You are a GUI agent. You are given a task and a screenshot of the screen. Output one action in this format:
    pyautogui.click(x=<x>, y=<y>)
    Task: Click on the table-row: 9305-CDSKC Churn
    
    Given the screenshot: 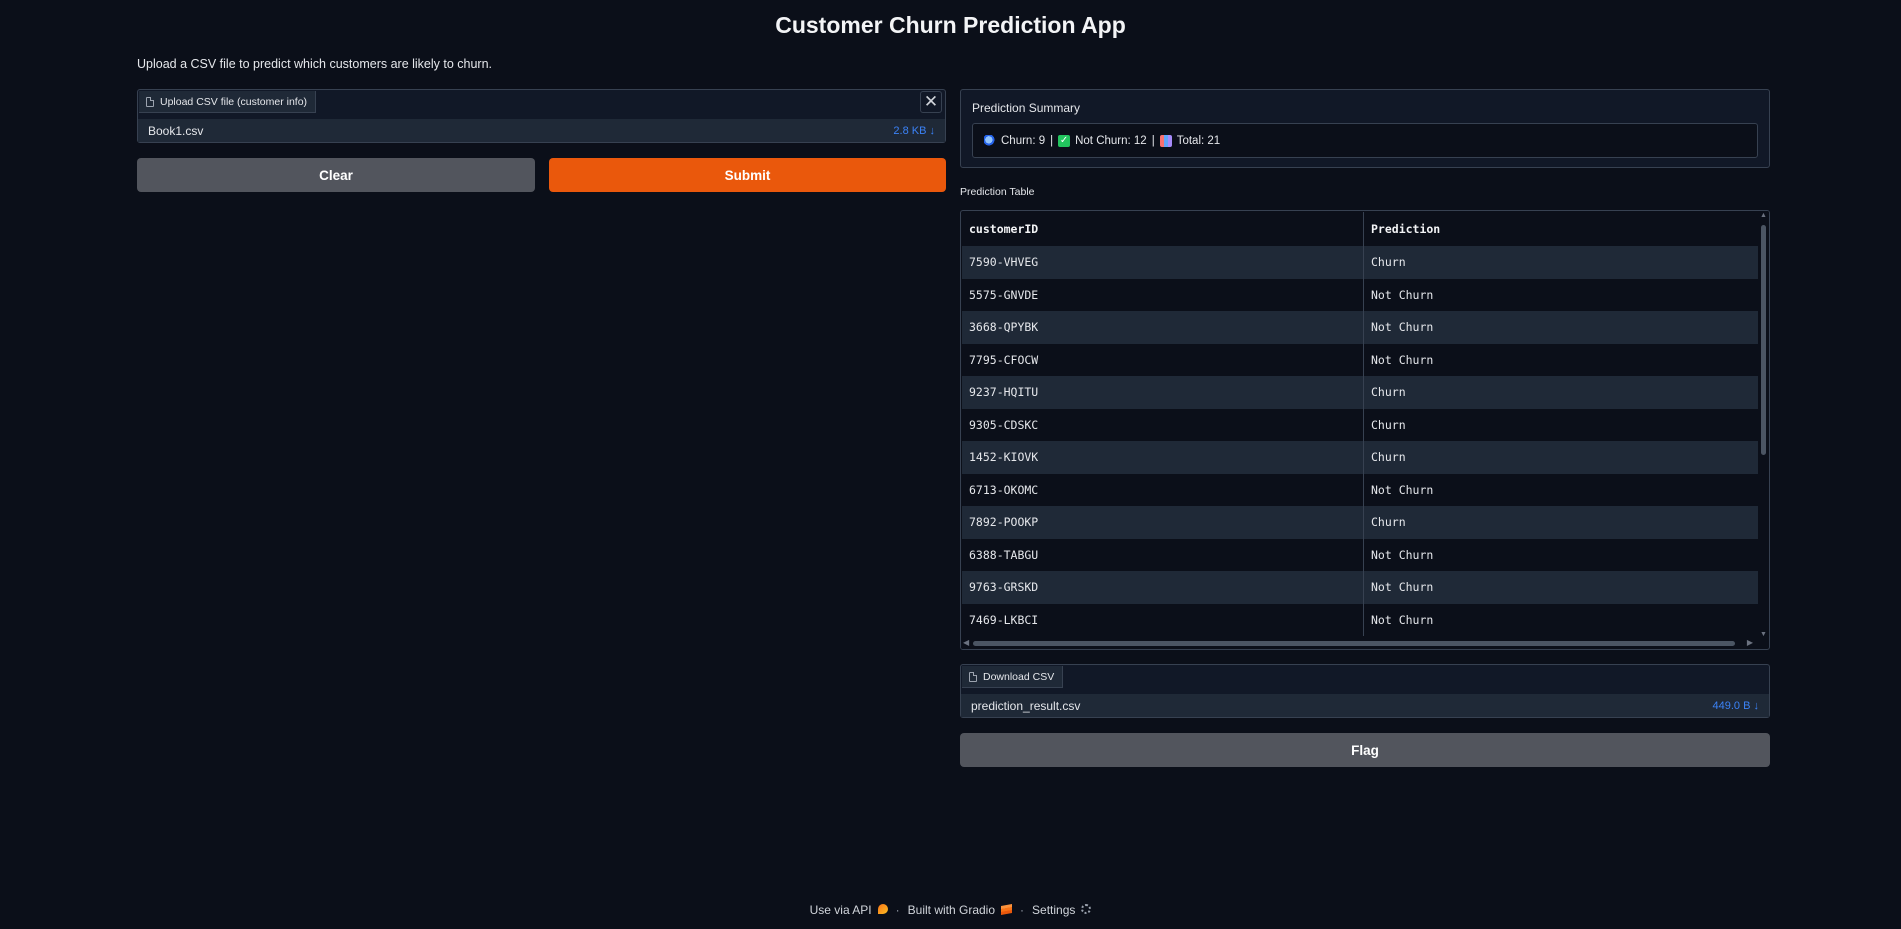 What is the action you would take?
    pyautogui.click(x=1360, y=425)
    